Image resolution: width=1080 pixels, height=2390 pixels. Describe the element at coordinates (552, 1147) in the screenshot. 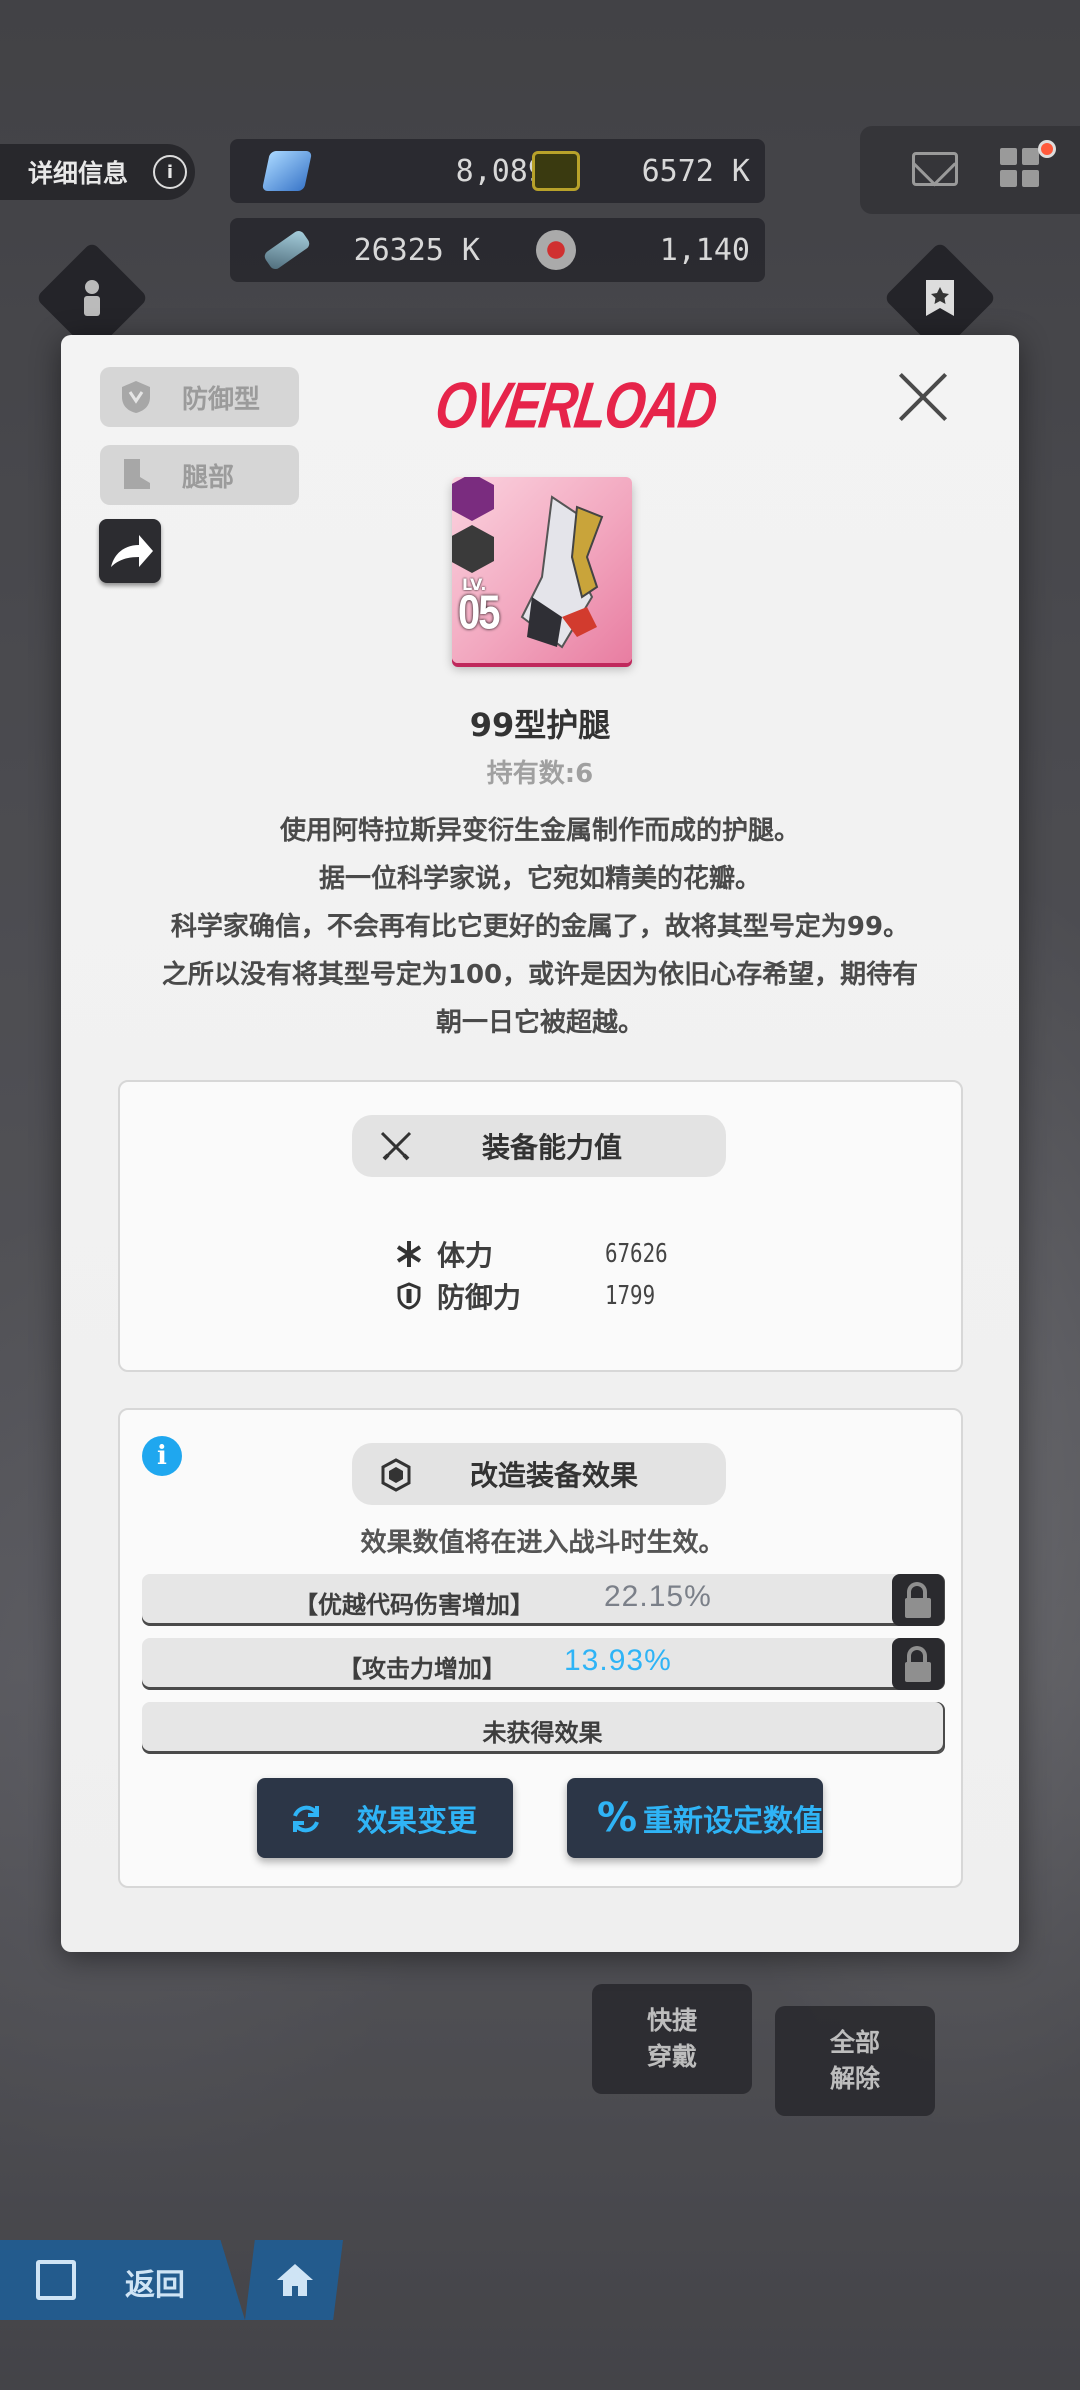

I see `stats-title-label: 装备能力值` at that location.